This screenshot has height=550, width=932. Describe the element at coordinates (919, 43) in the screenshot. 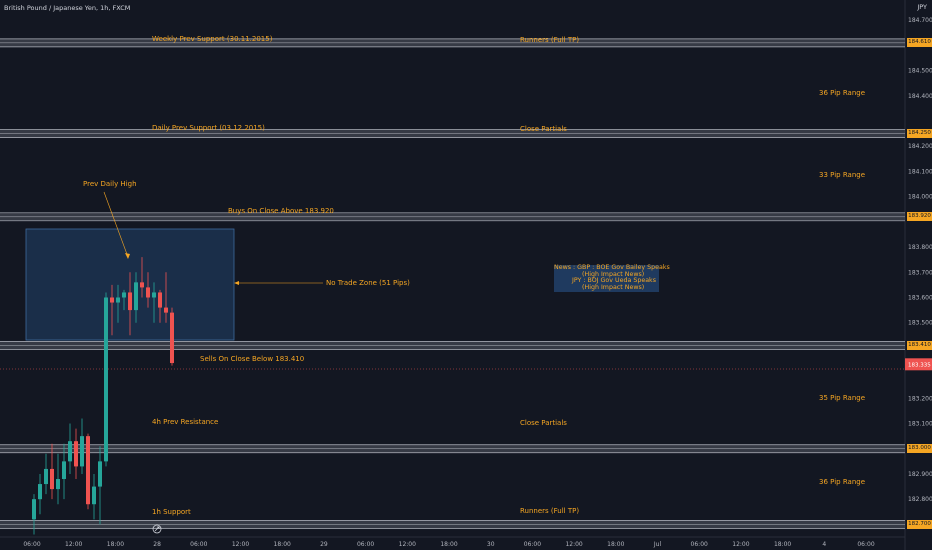

I see `price-level-tag: 184.610` at that location.